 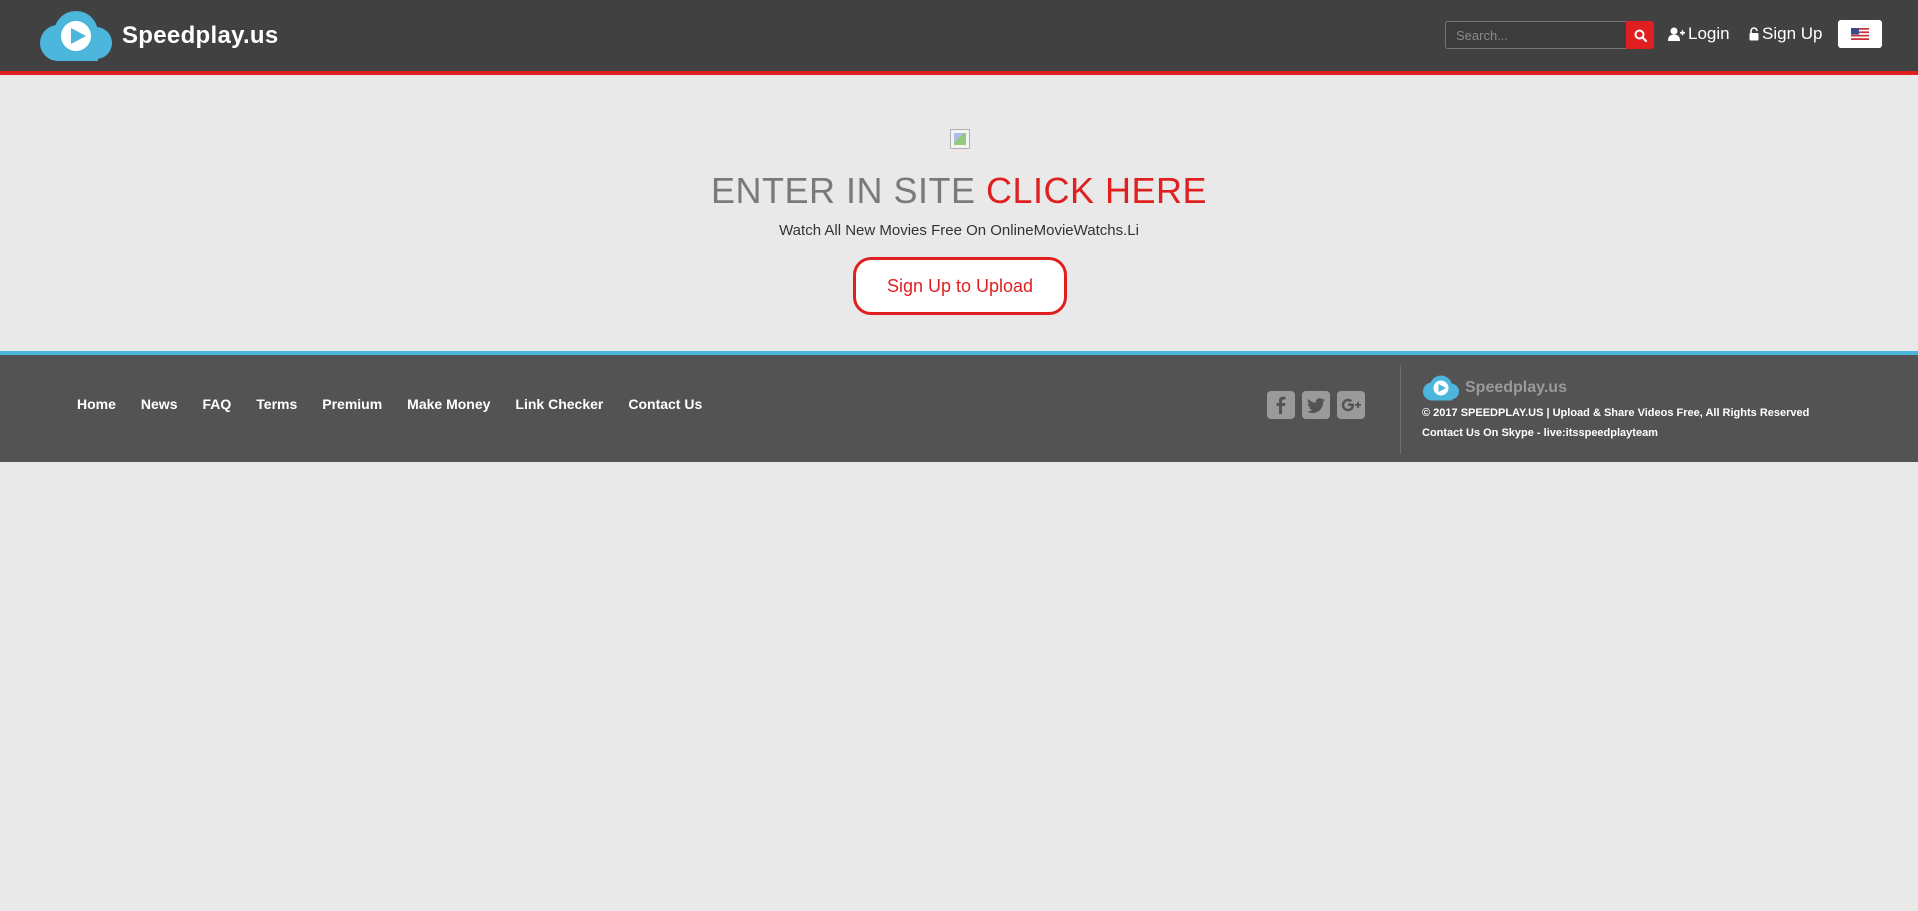 I want to click on twitter-icon, so click(x=1316, y=405).